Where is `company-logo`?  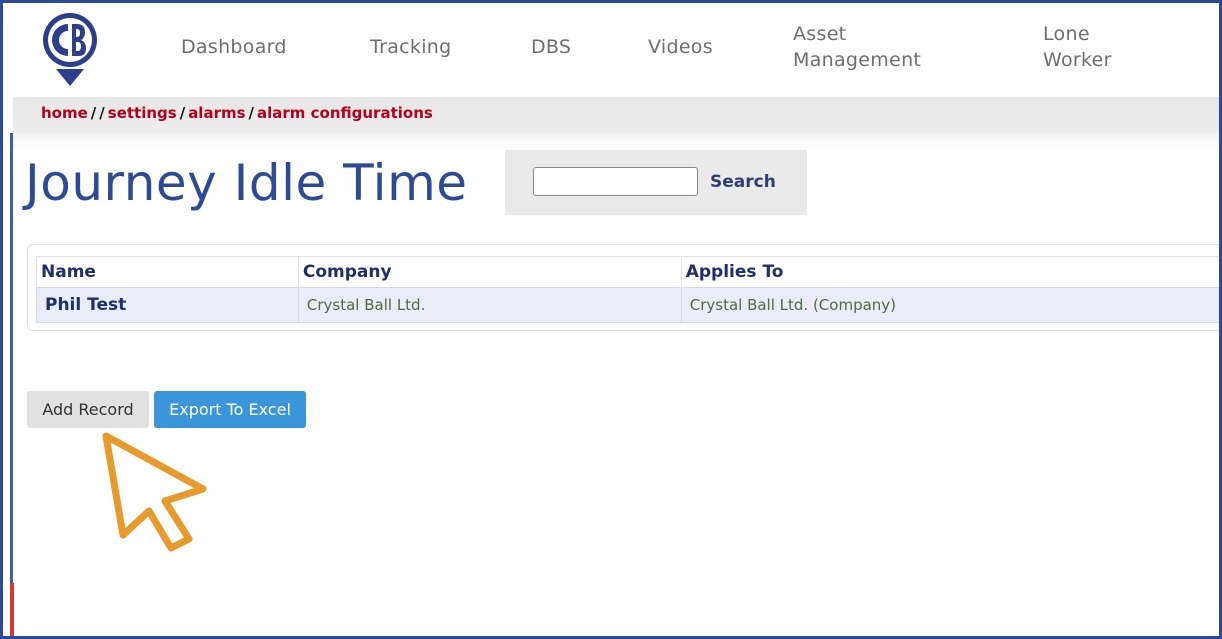 company-logo is located at coordinates (70, 49).